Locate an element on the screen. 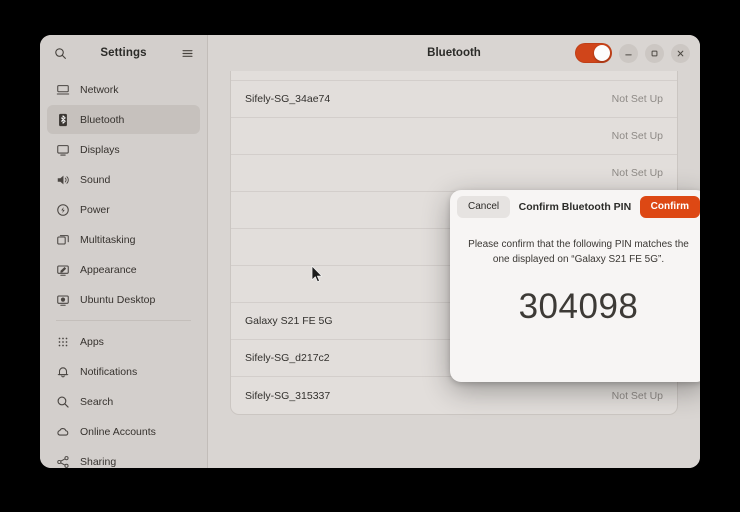 The image size is (740, 512). cloud-icon is located at coordinates (62, 431).